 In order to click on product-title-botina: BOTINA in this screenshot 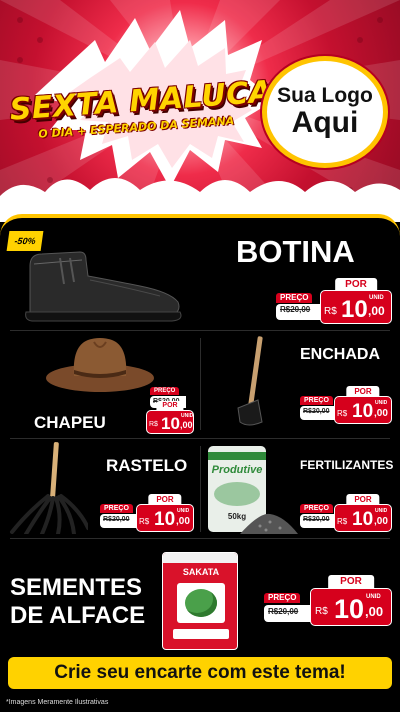, I will do `click(295, 251)`.